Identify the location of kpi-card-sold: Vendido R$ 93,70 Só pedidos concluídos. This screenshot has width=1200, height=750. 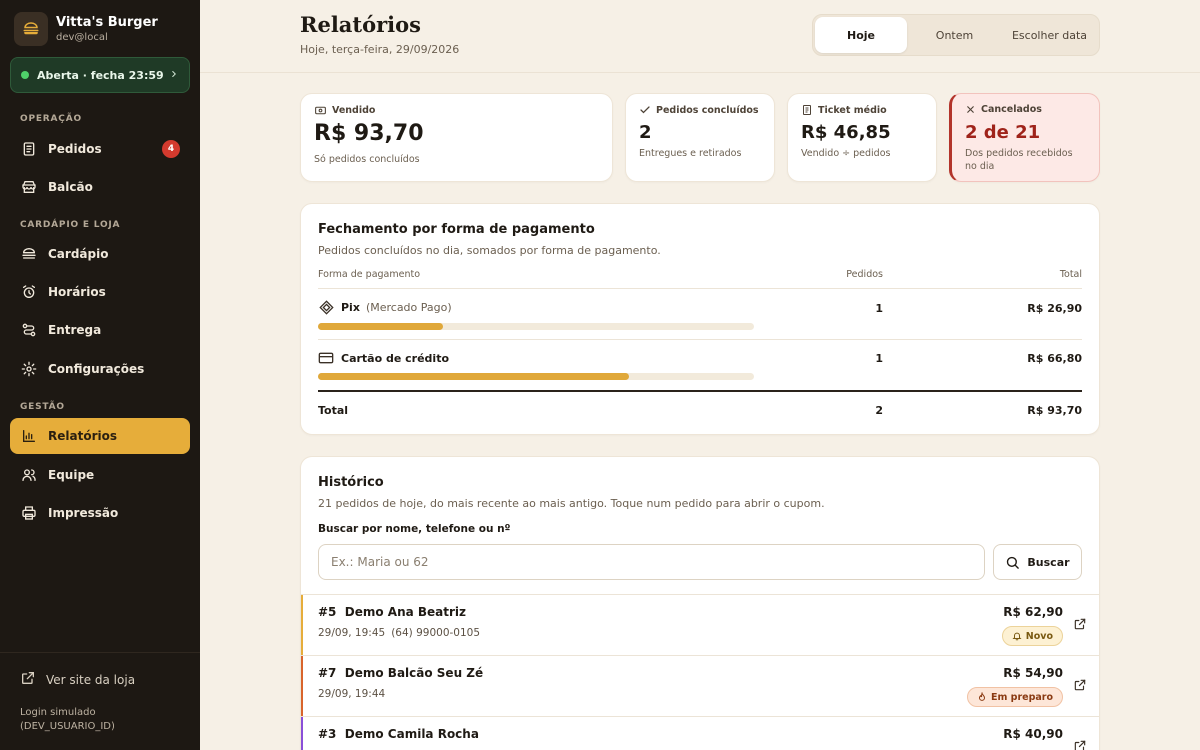
(456, 137).